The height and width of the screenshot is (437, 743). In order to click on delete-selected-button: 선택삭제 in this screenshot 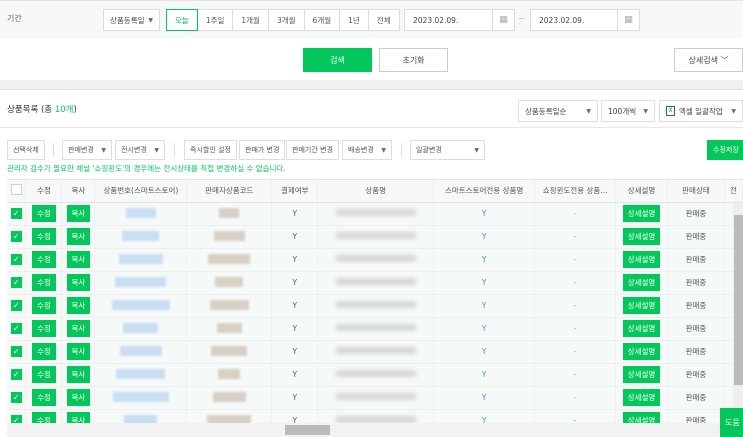, I will do `click(26, 150)`.